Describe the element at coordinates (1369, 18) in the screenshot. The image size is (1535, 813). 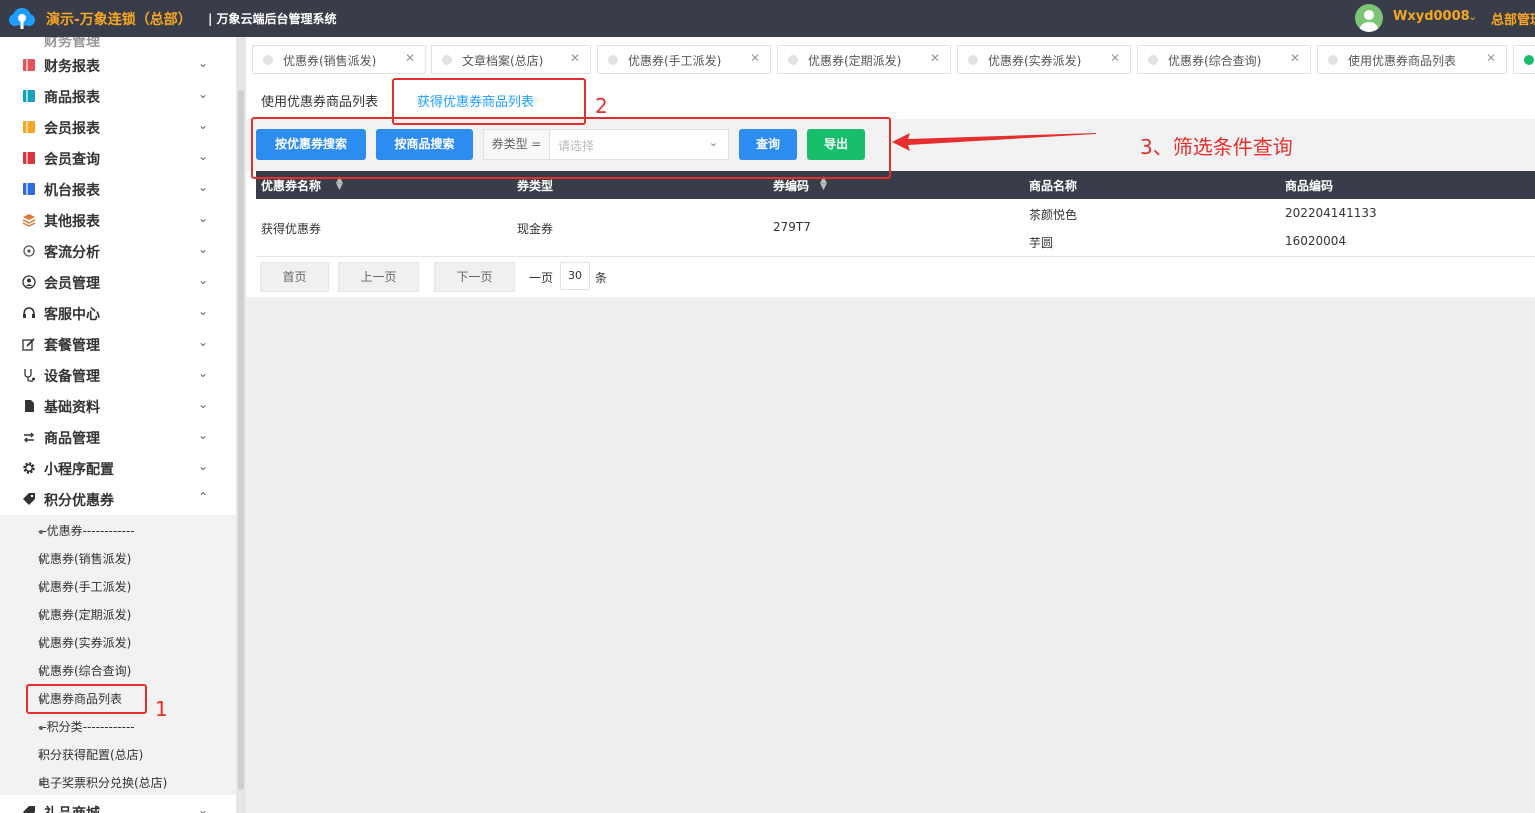
I see `avatar` at that location.